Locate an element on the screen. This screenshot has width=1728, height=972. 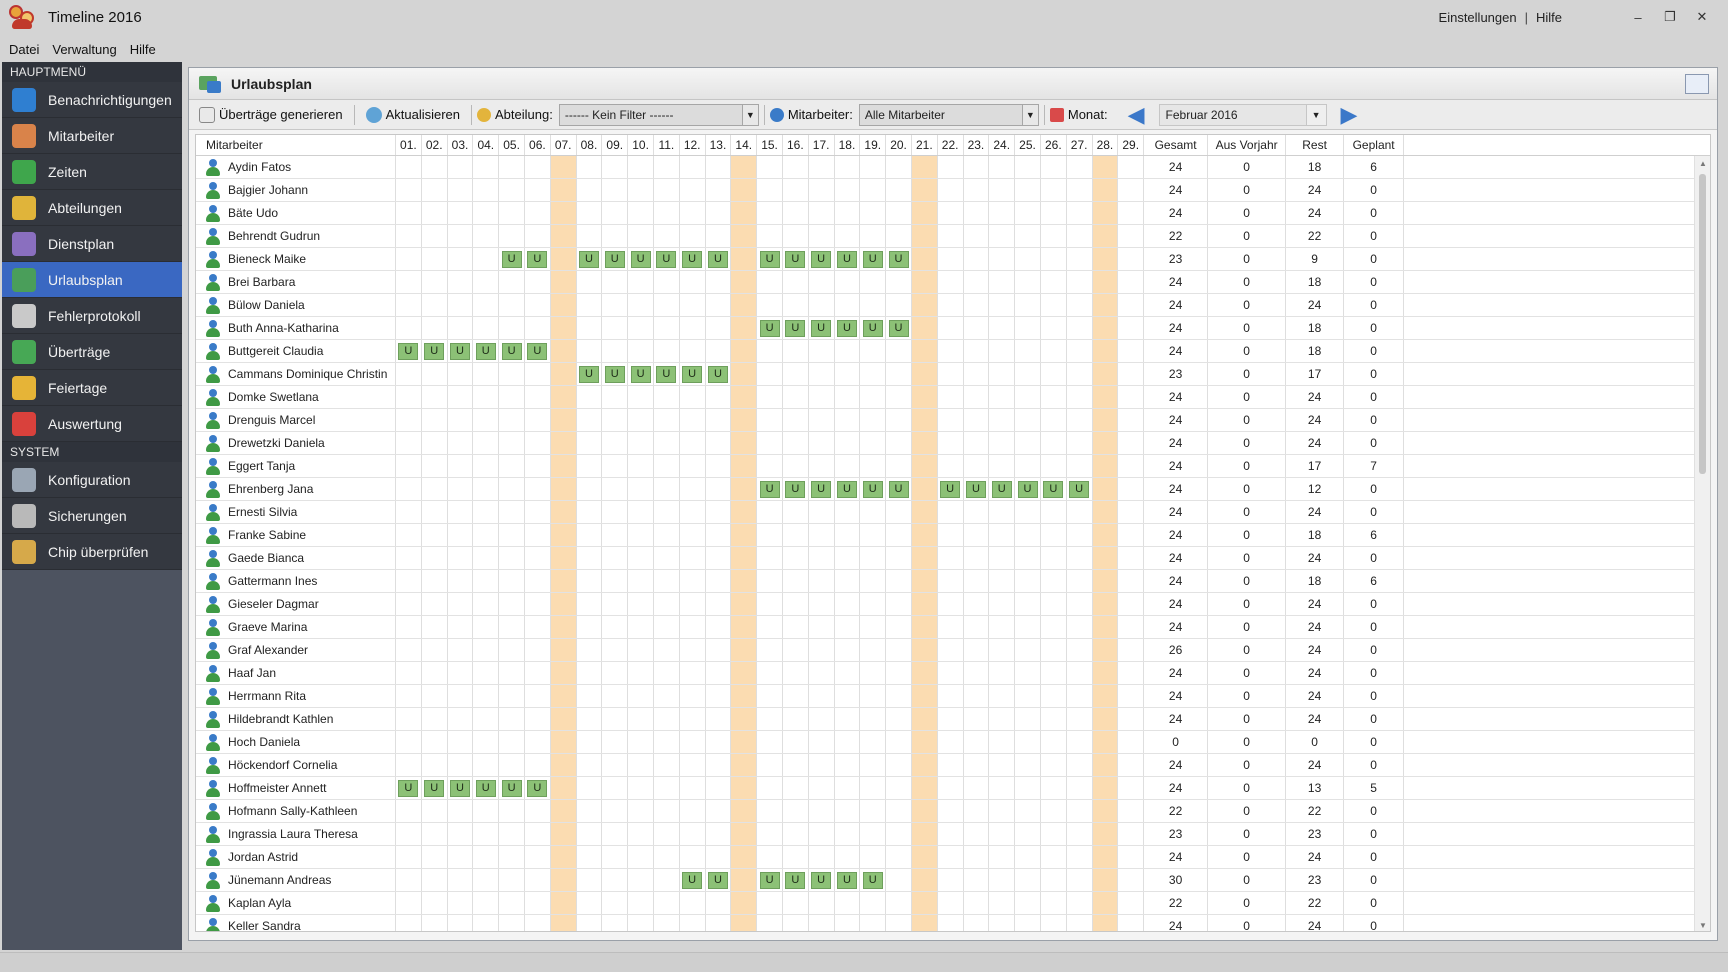
table-row: Domke Swetlana 24 0 24 0 is located at coordinates (953, 397).